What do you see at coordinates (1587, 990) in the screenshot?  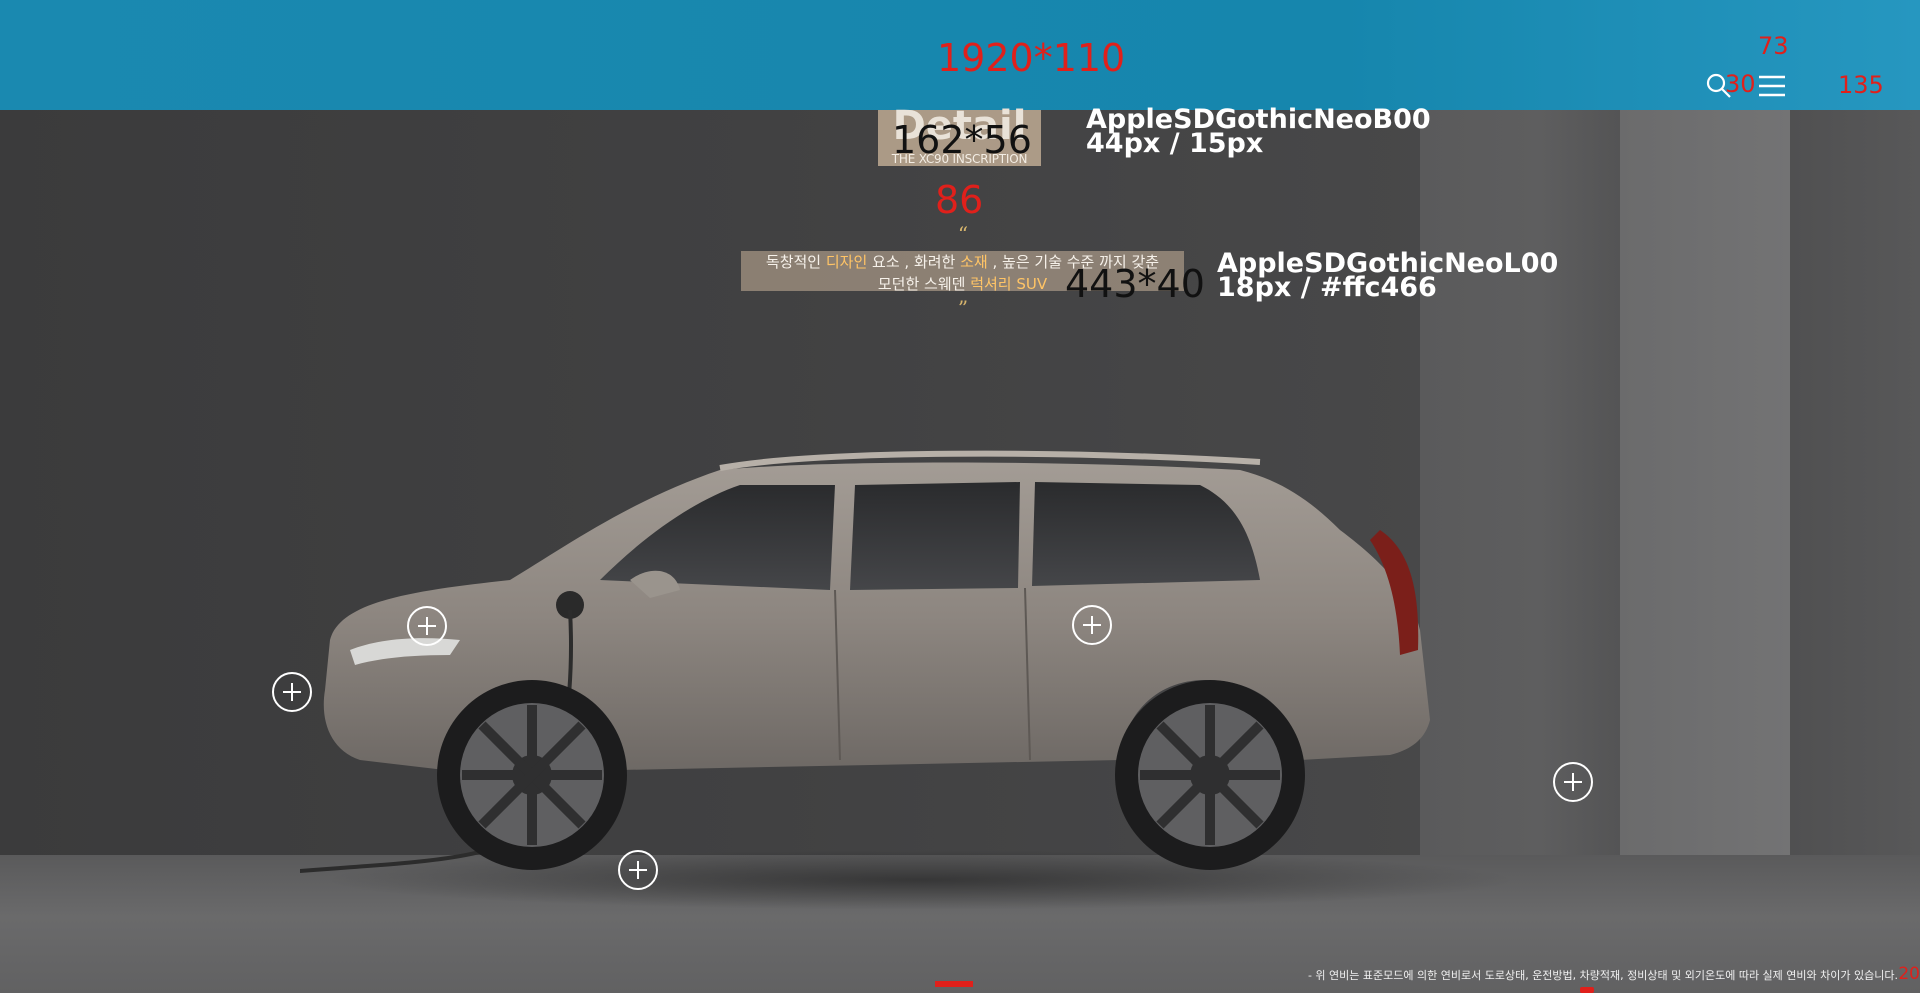 I see `footer-red-mark-small` at bounding box center [1587, 990].